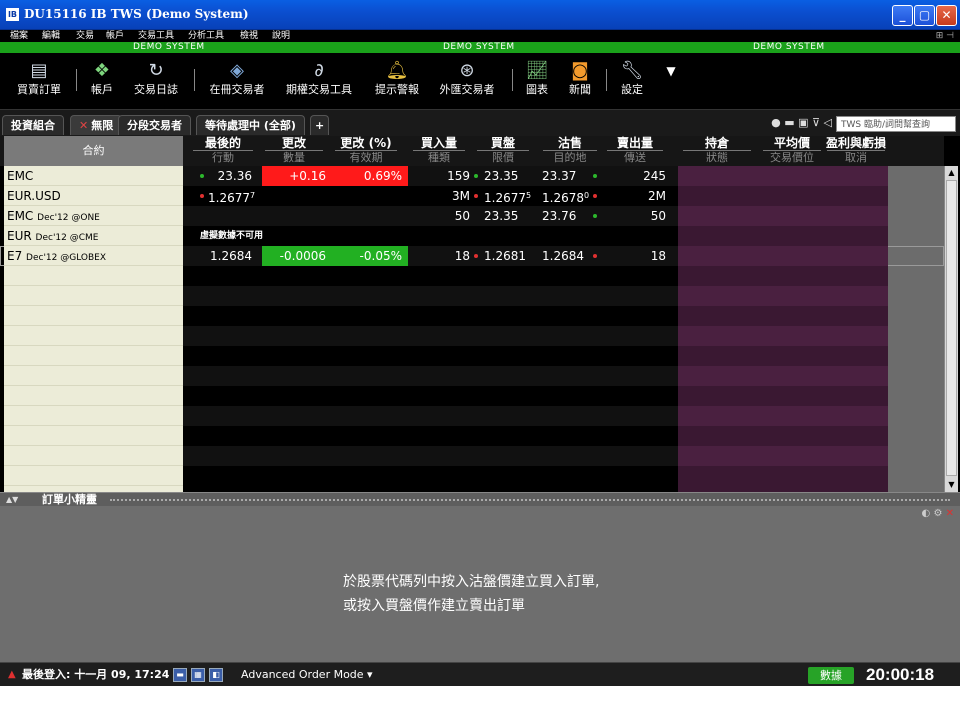  What do you see at coordinates (39, 78) in the screenshot?
I see `order-ticket-button: ▤ 買賣訂單` at bounding box center [39, 78].